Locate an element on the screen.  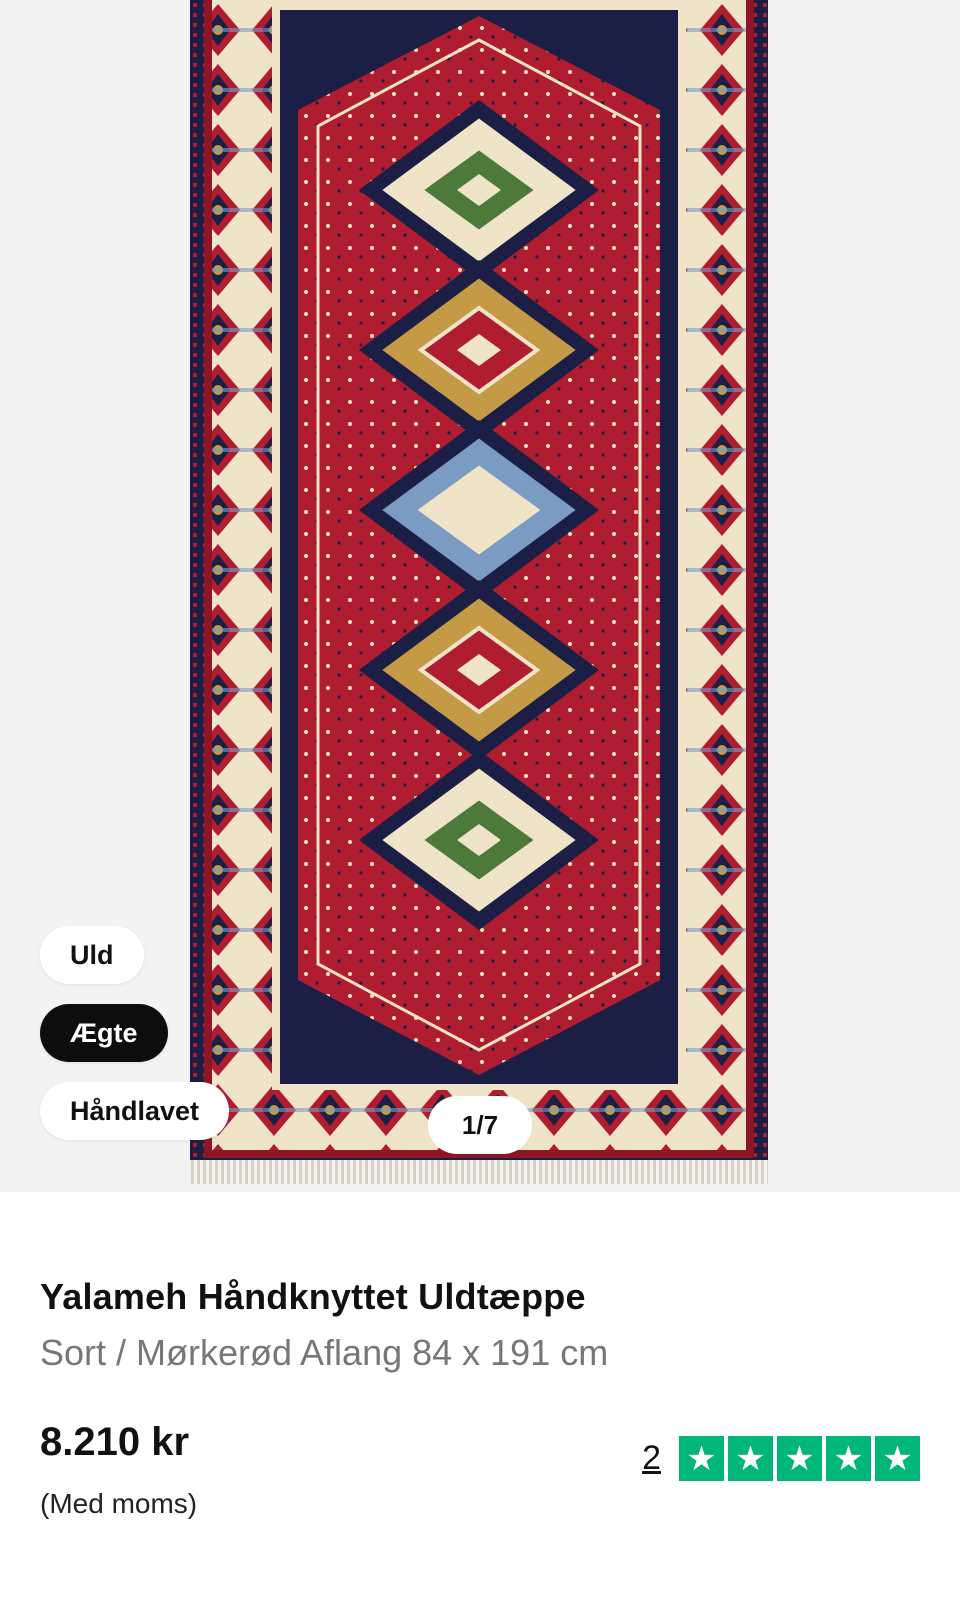
review-count-link: 2 is located at coordinates (651, 1458).